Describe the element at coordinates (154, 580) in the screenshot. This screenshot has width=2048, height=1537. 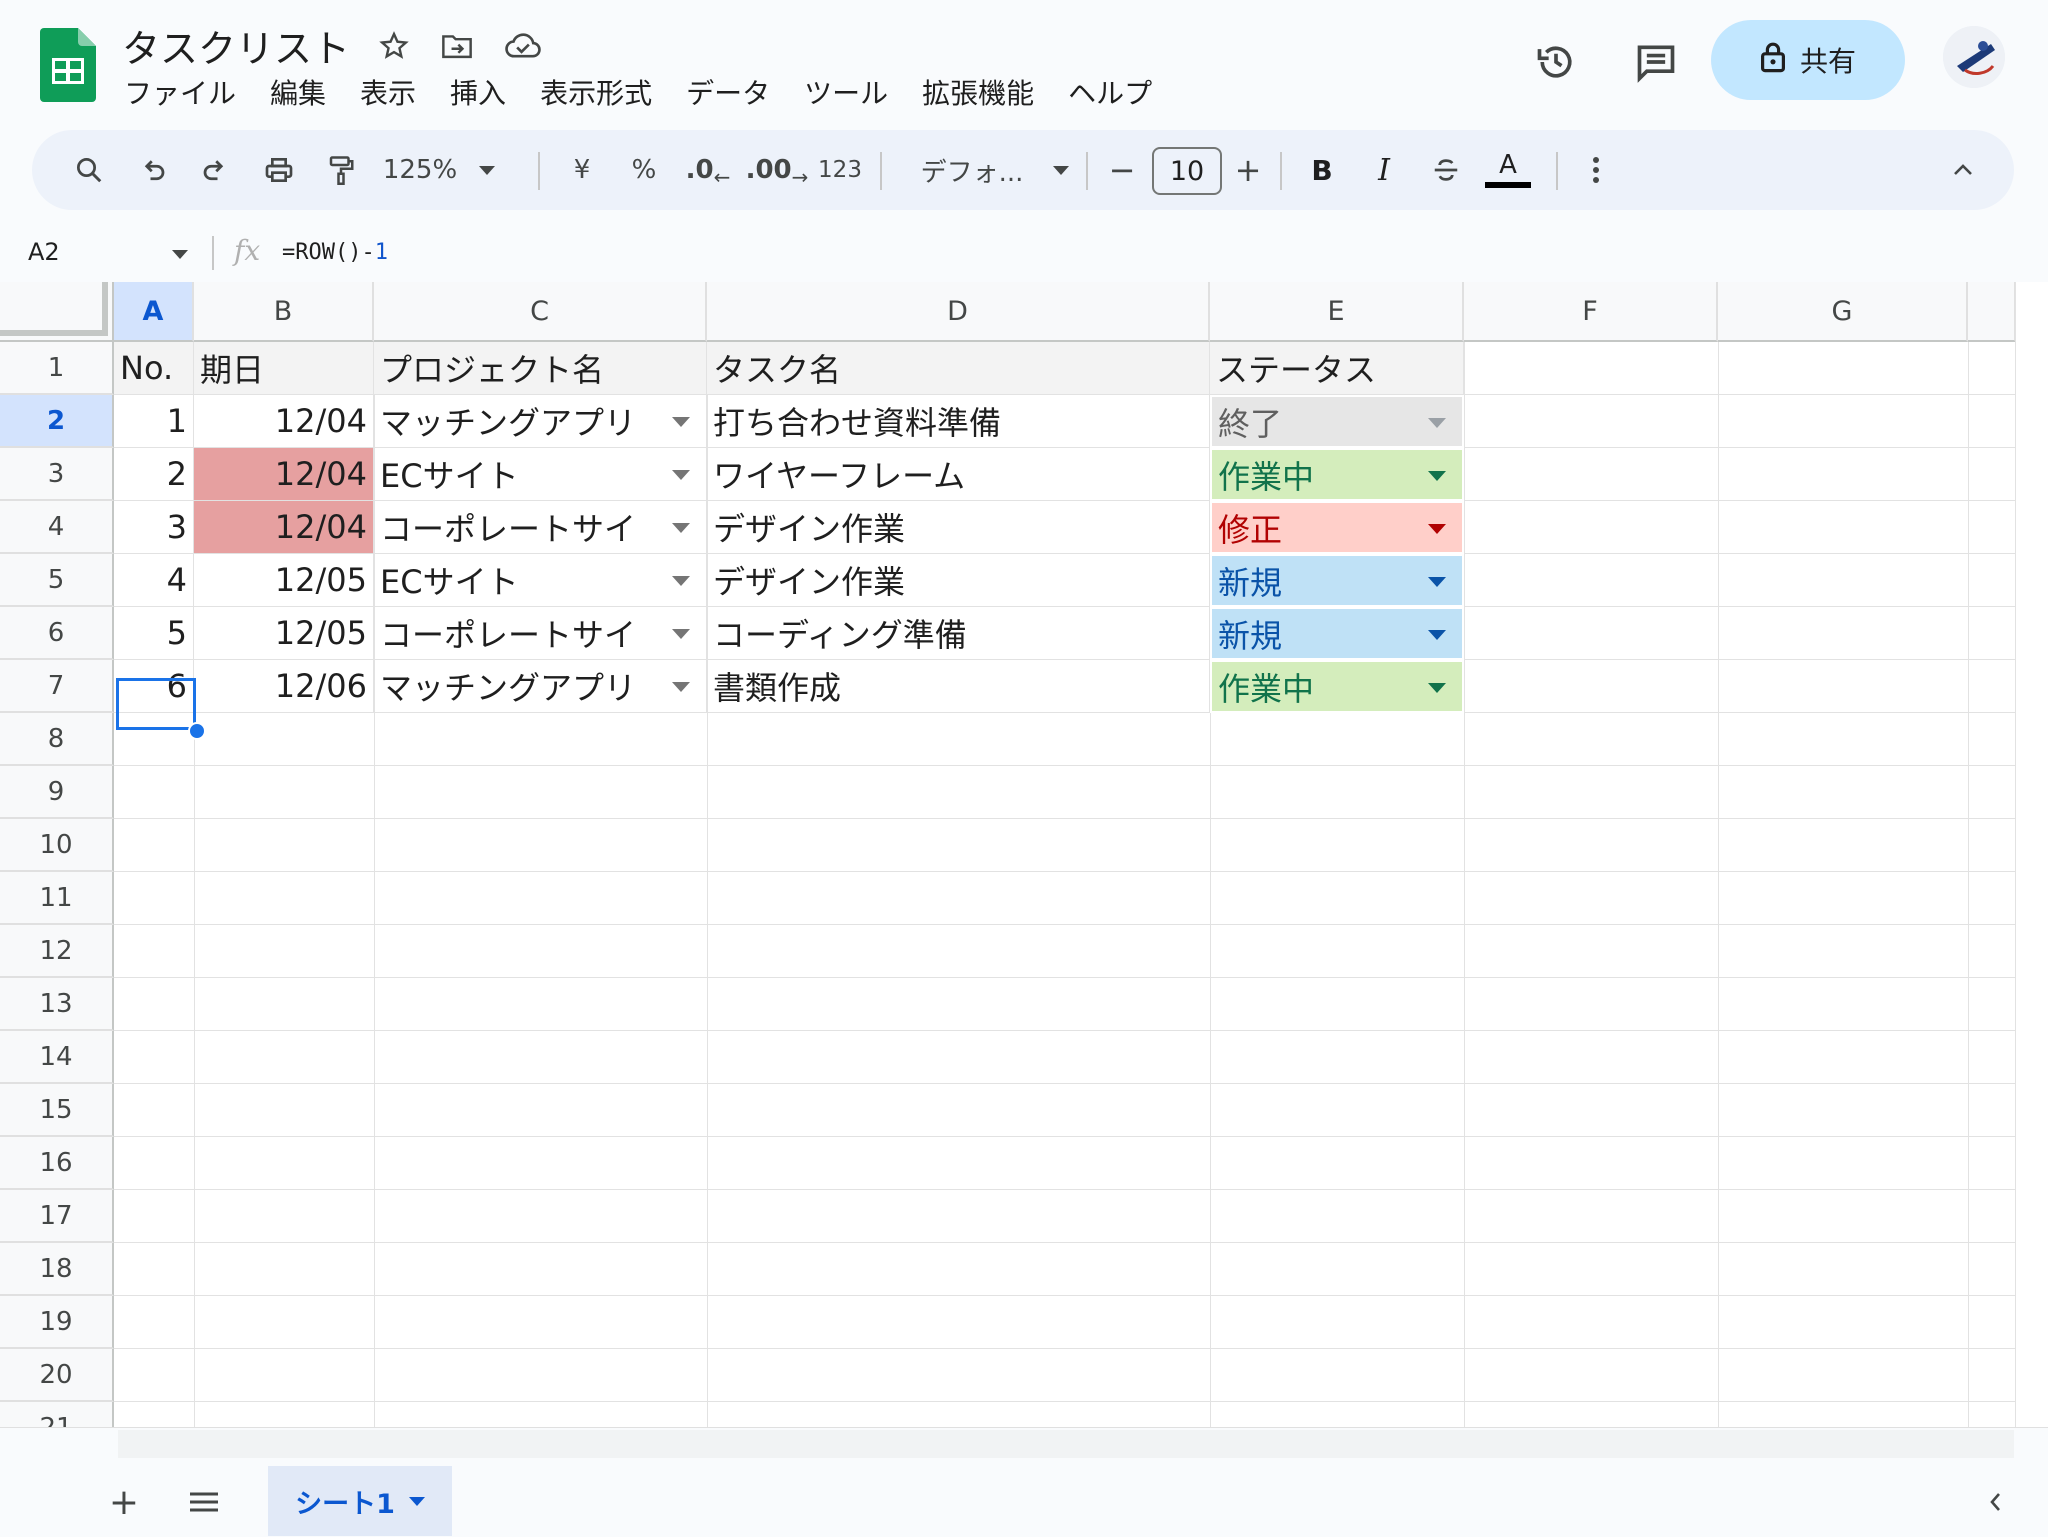
I see `cell-no: 4` at that location.